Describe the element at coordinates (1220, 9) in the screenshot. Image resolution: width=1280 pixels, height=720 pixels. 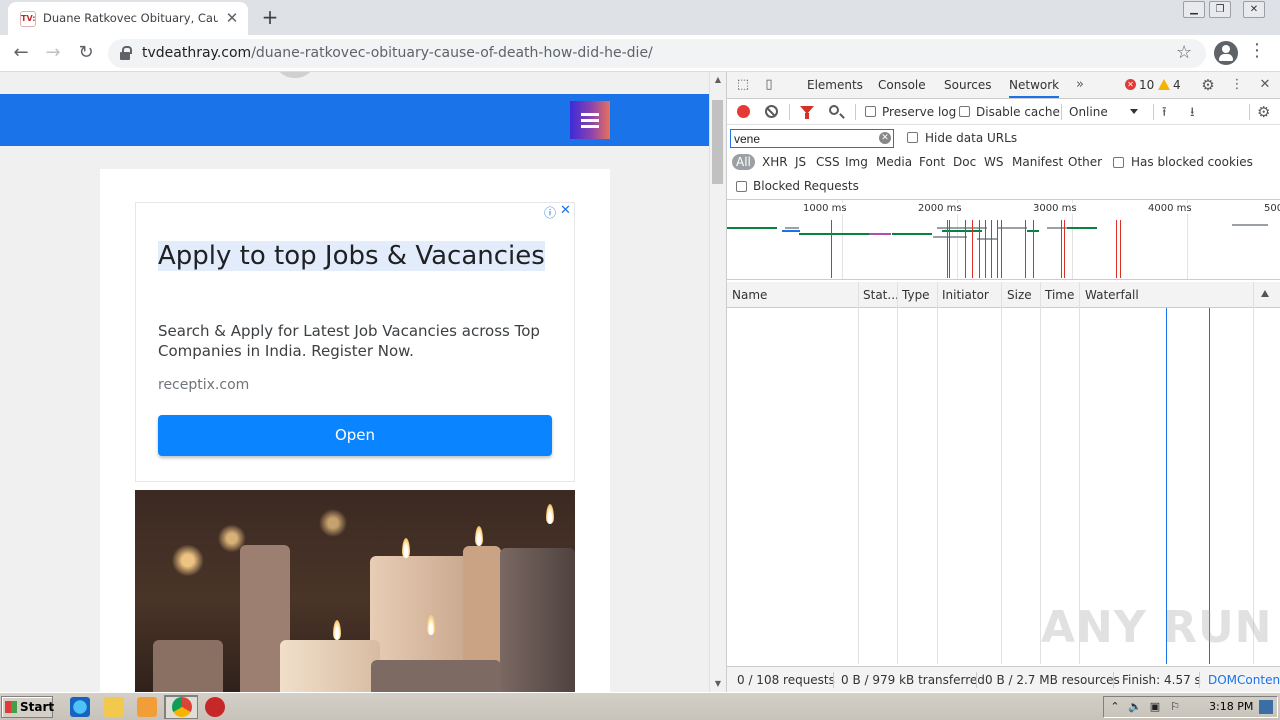
I see `restore-button: ❐` at that location.